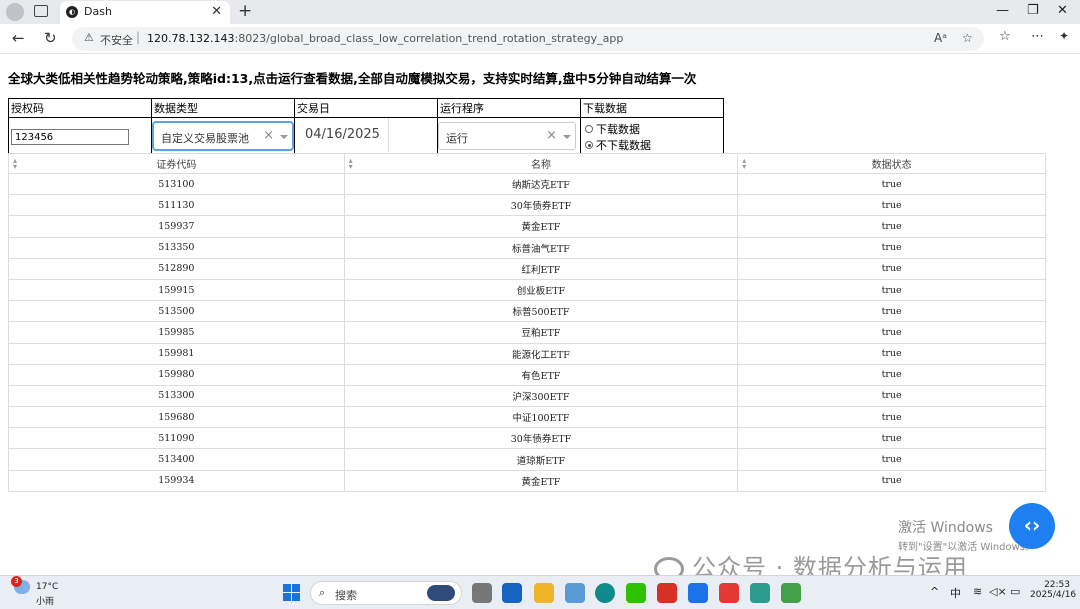 The height and width of the screenshot is (609, 1080). Describe the element at coordinates (541, 396) in the screenshot. I see `cell-name: 沪深300ETF` at that location.